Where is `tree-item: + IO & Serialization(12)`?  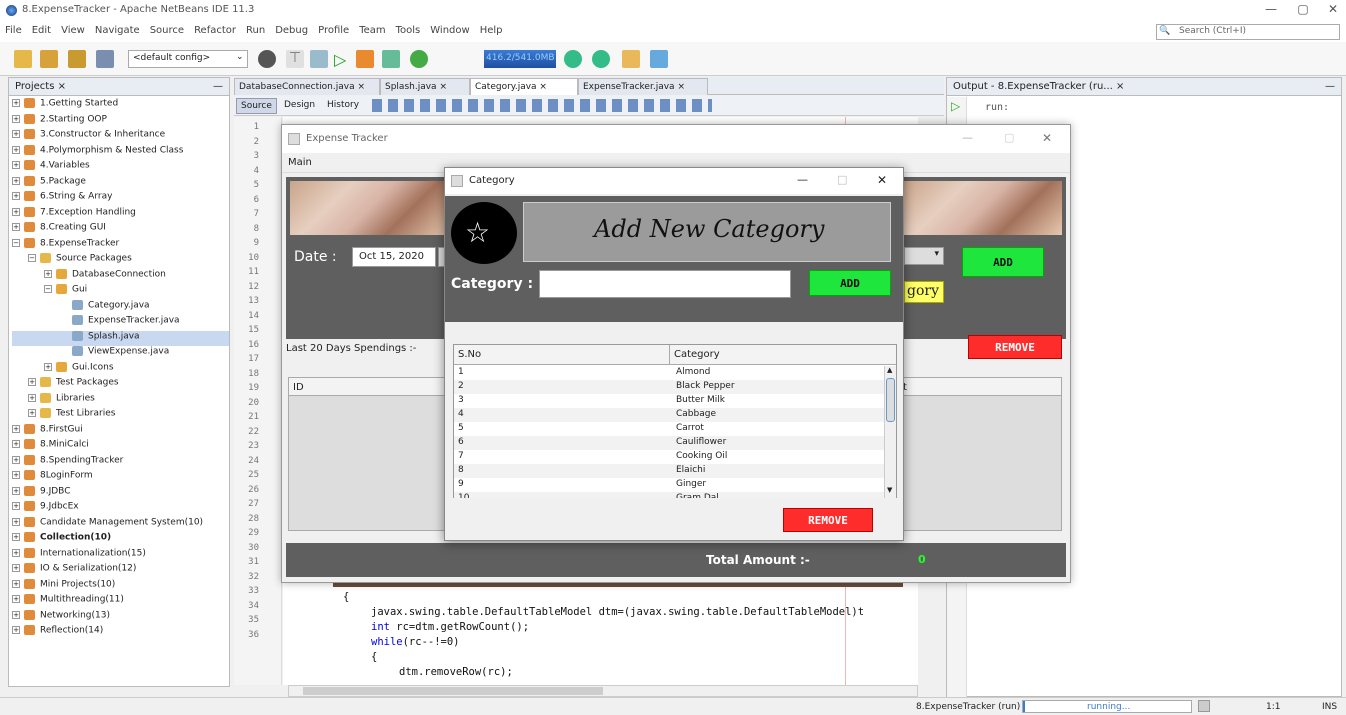
tree-item: + IO & Serialization(12) is located at coordinates (120, 571).